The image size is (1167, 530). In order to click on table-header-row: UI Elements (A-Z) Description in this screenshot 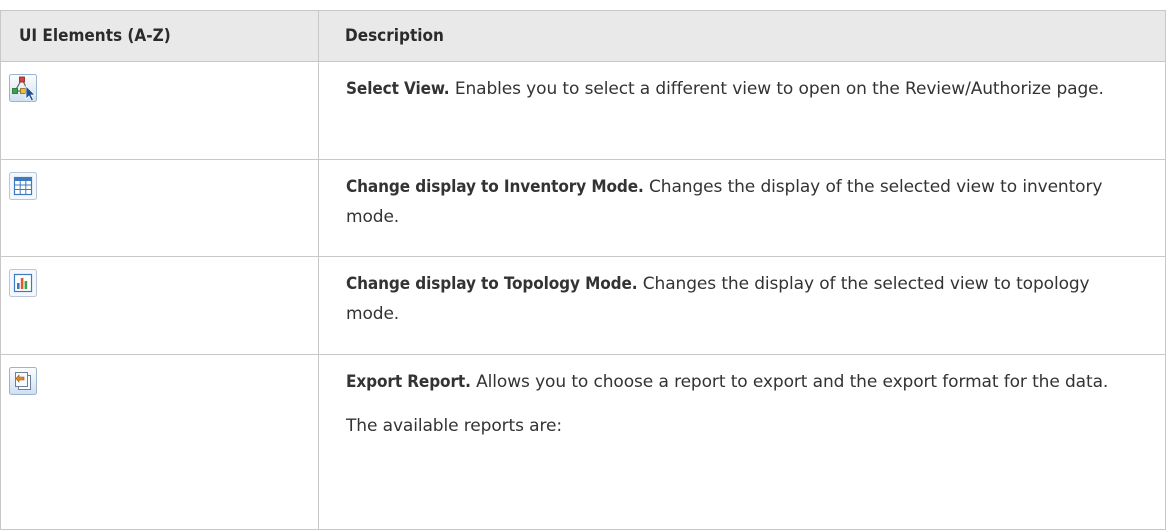, I will do `click(583, 36)`.